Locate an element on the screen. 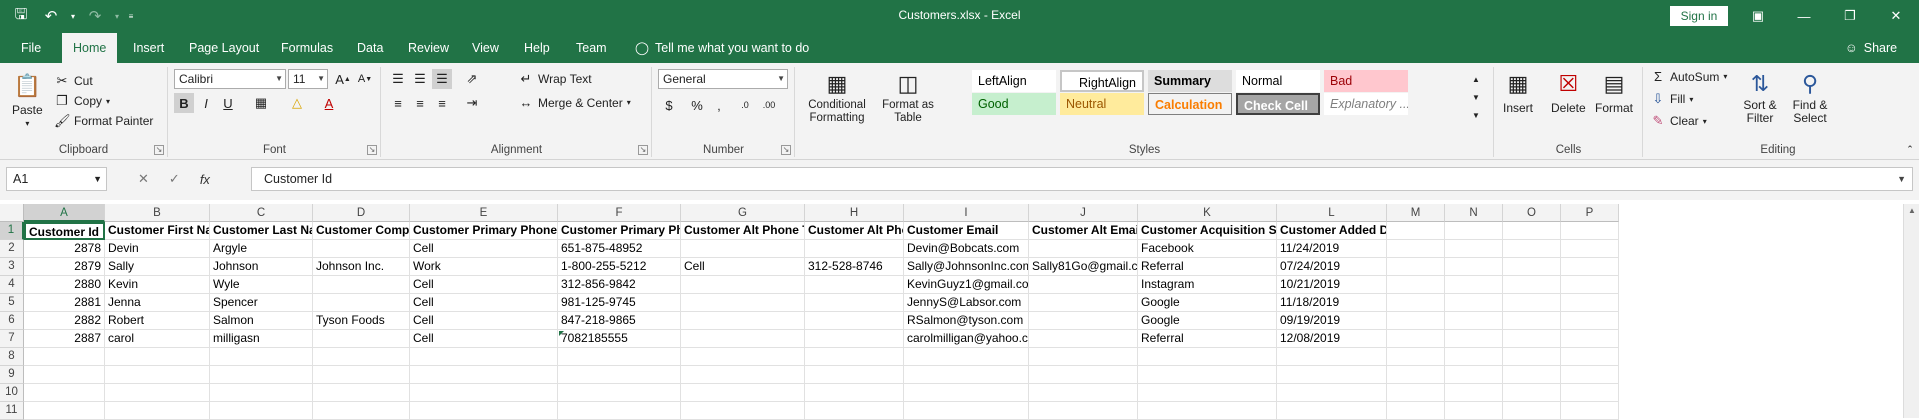  cell-o9 is located at coordinates (1532, 375).